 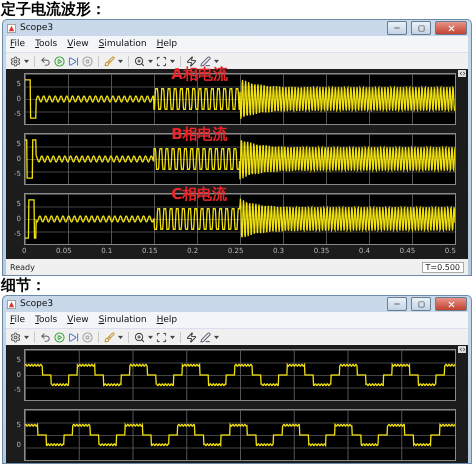 I want to click on section-heading: 定子电流波形：, so click(x=53, y=9).